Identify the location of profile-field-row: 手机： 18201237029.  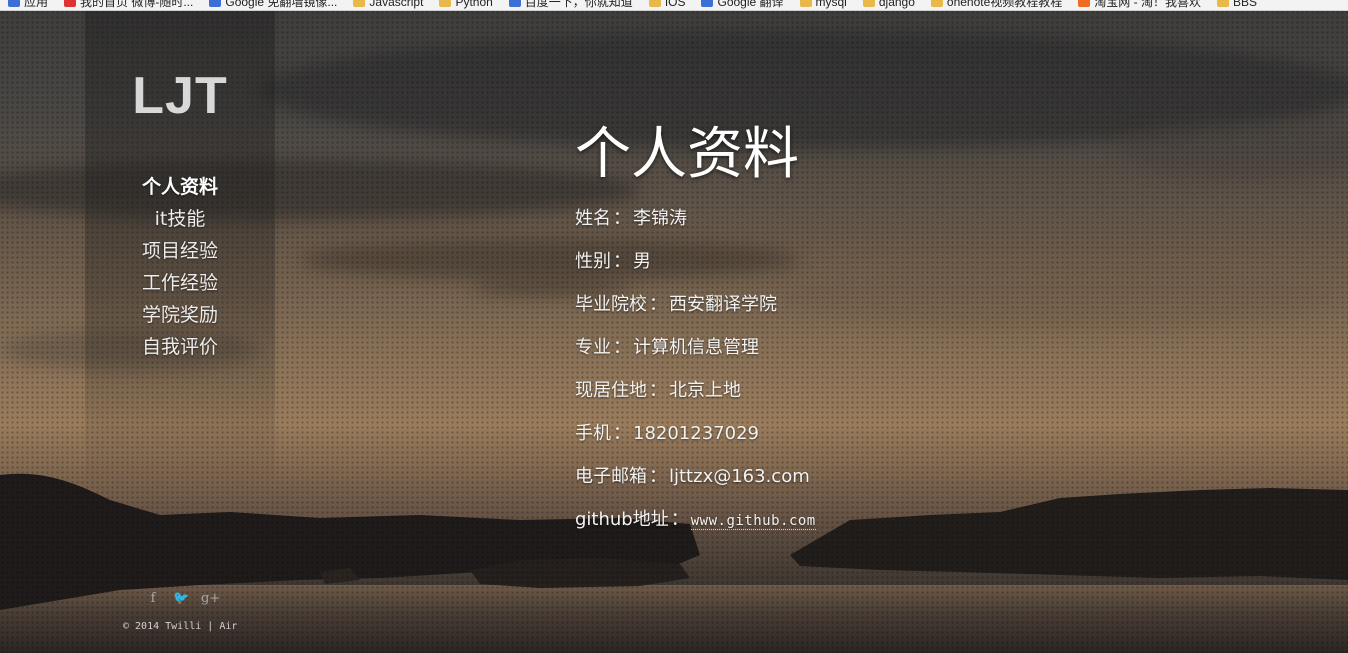
(695, 445).